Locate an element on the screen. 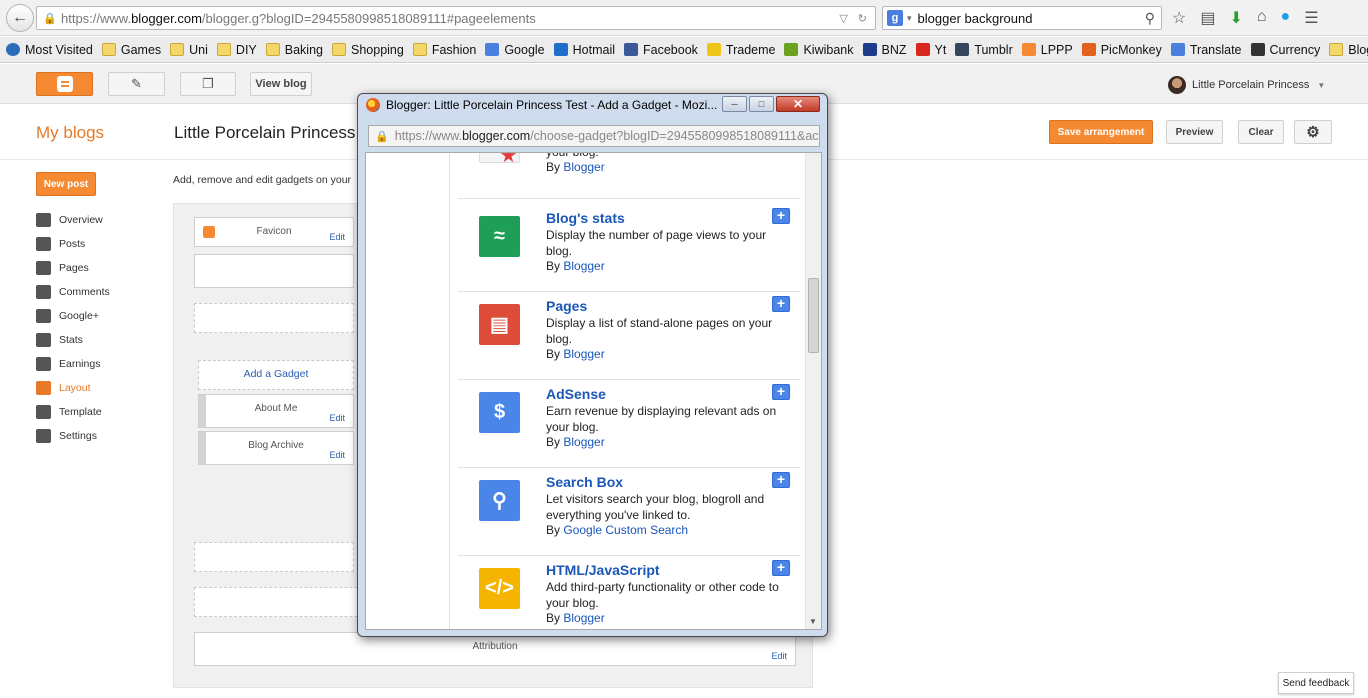 The height and width of the screenshot is (698, 1368). new-post-button: New post is located at coordinates (66, 184).